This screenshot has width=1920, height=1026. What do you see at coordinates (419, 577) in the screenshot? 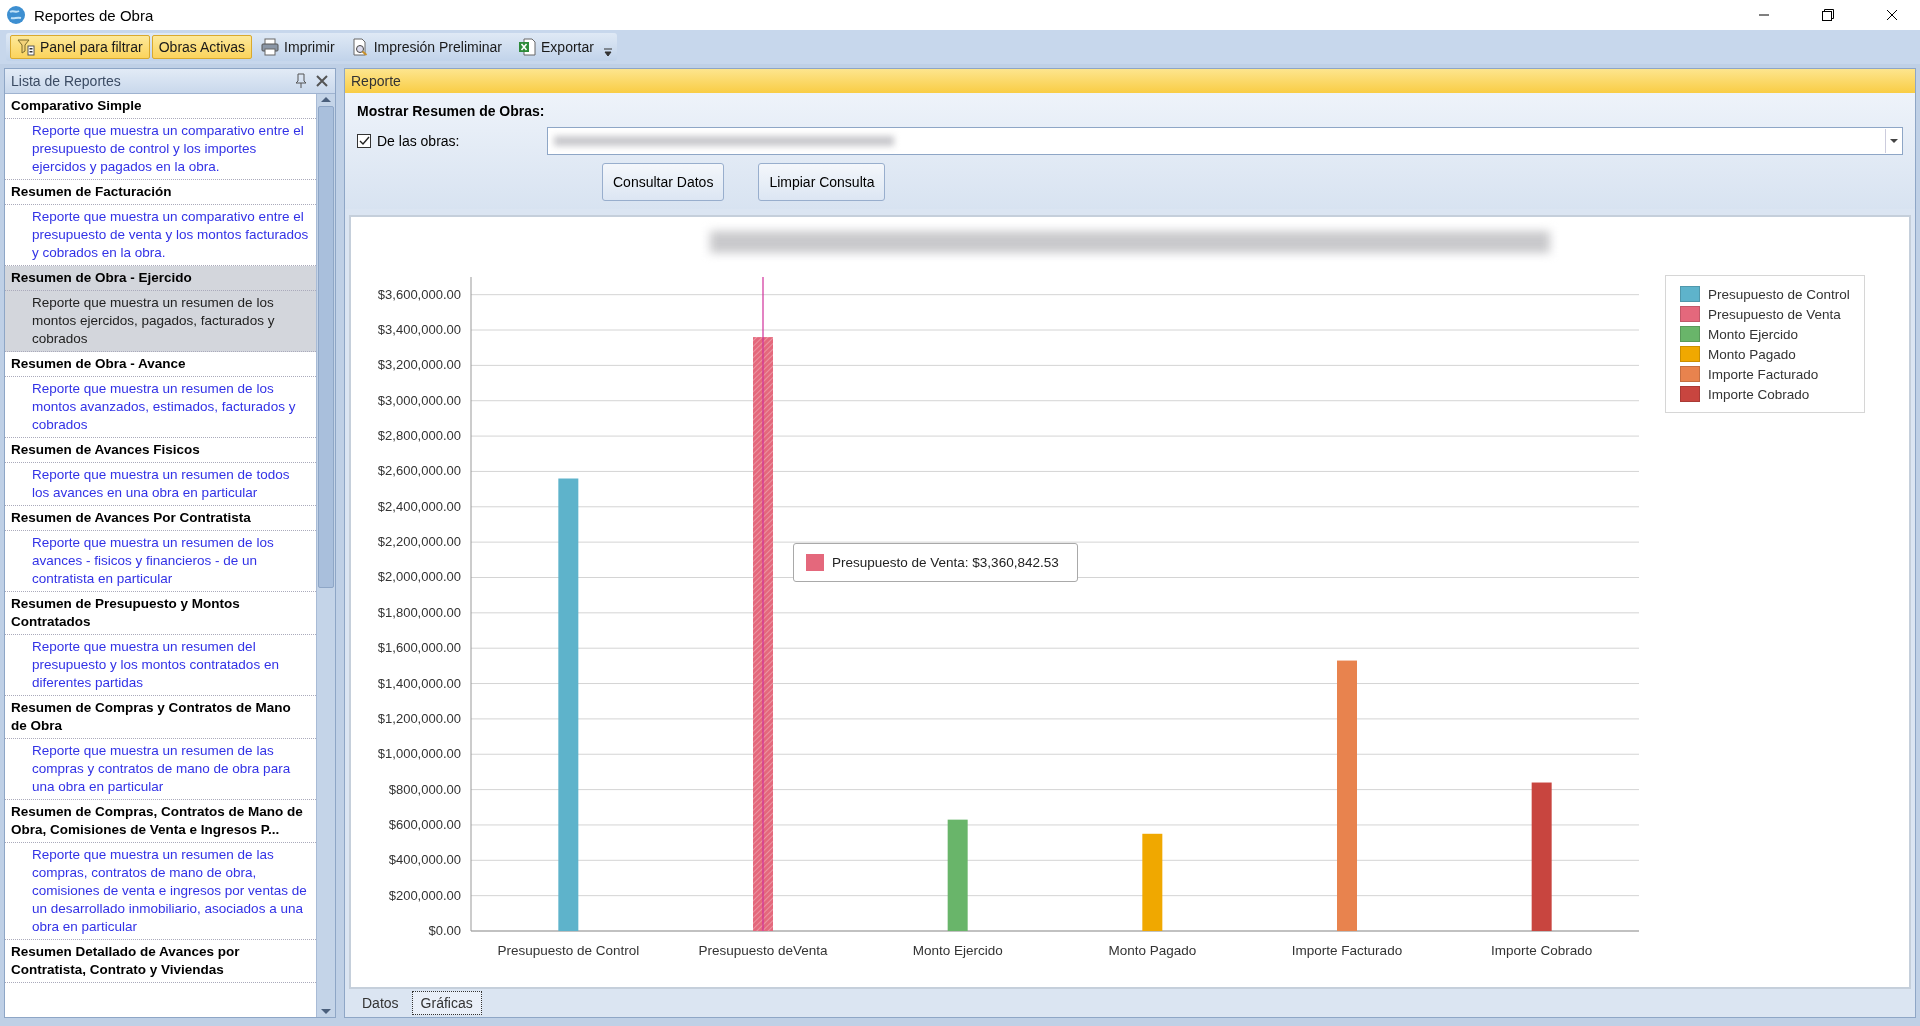
I see `y-tick-label: $2,000,000.00` at bounding box center [419, 577].